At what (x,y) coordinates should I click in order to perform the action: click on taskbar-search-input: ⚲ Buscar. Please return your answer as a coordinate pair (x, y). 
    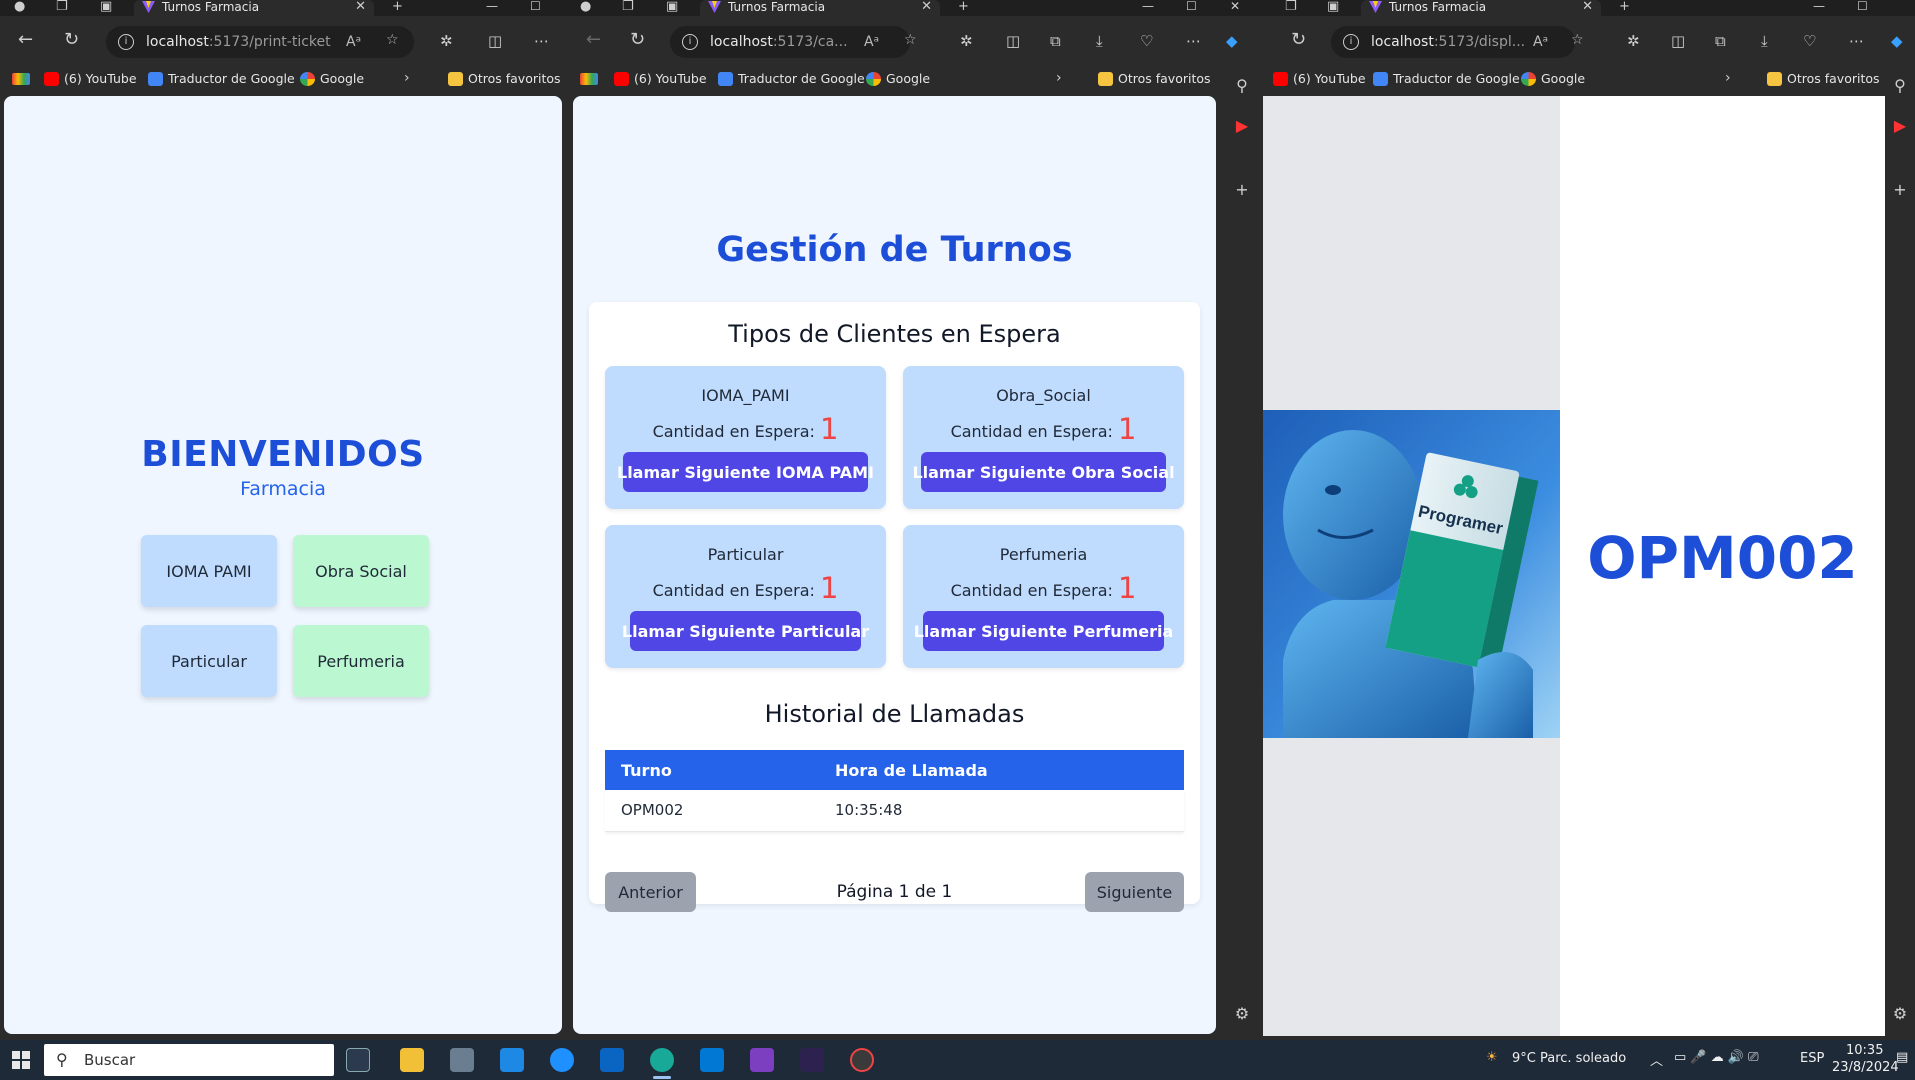
    Looking at the image, I should click on (189, 1060).